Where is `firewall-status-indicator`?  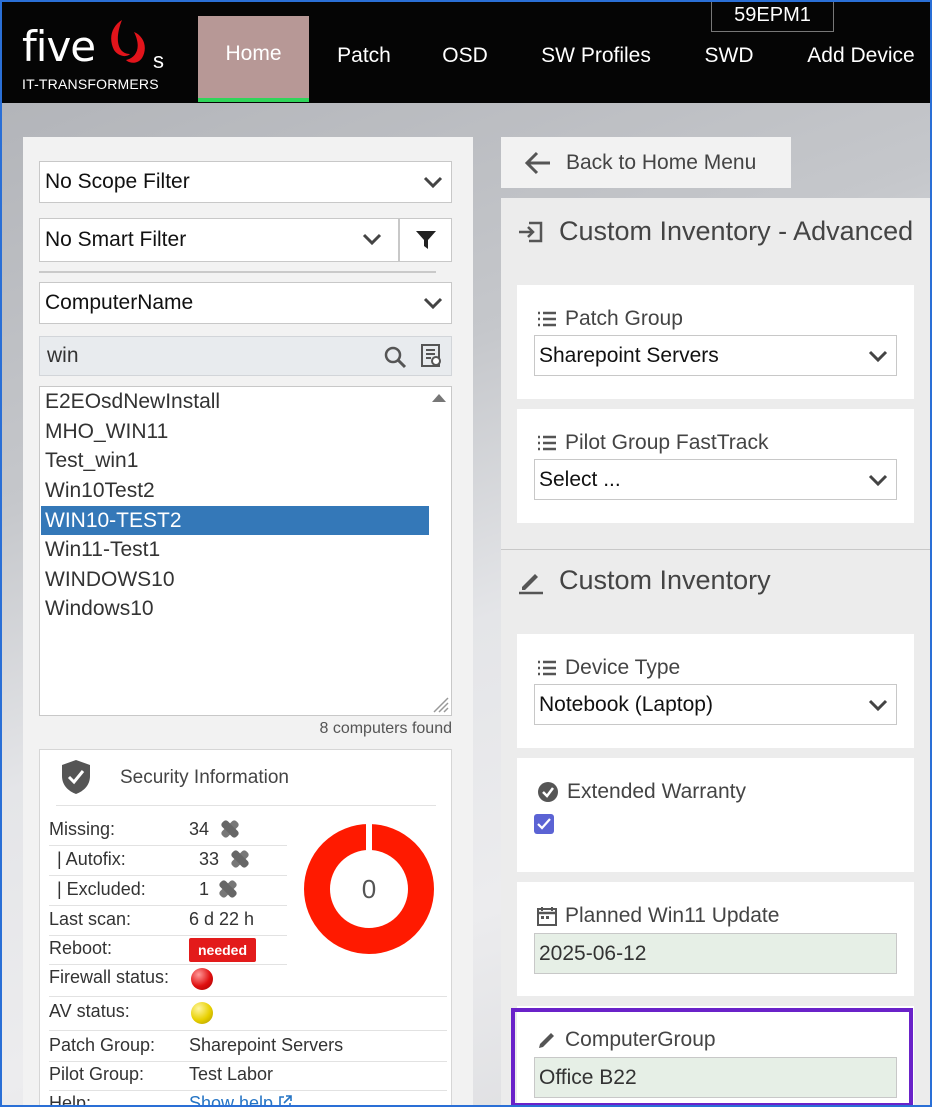 firewall-status-indicator is located at coordinates (202, 979).